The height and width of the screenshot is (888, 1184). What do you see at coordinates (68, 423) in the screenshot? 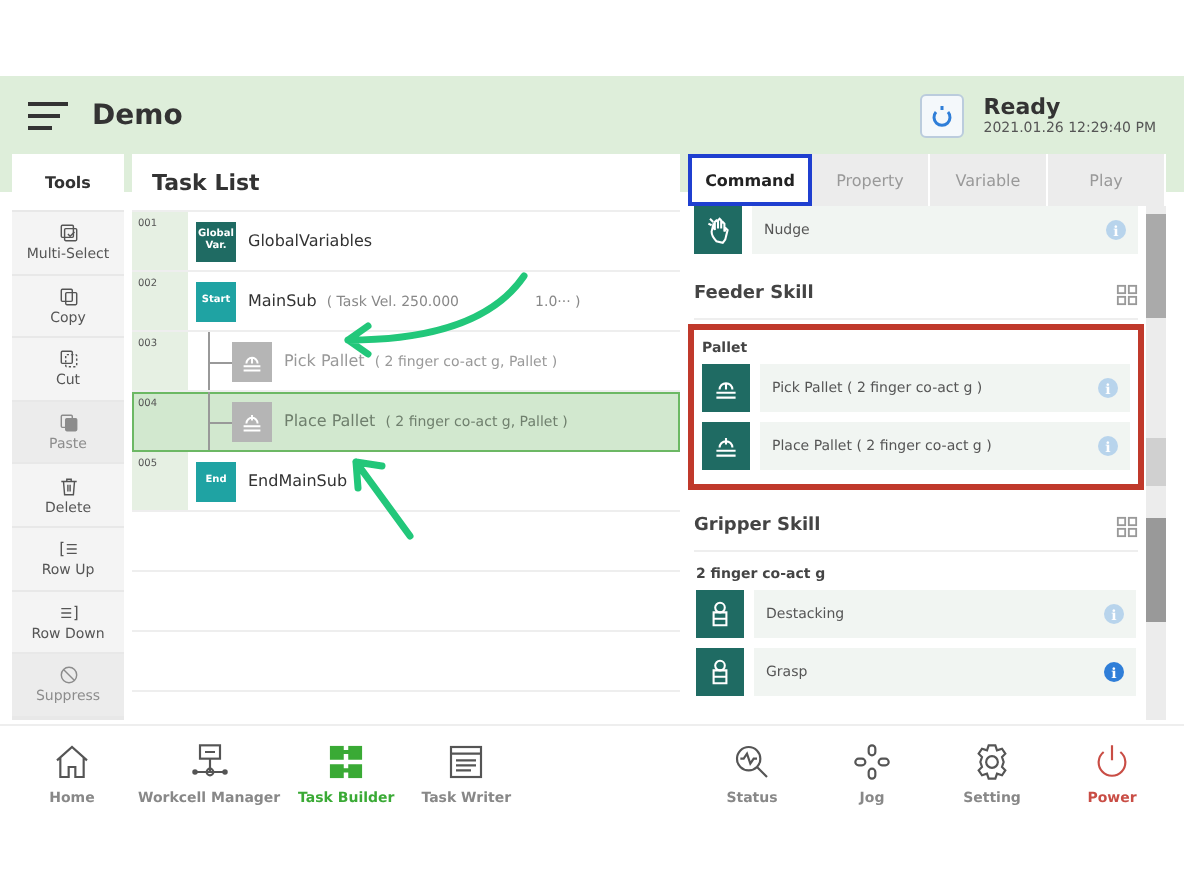
I see `paste-icon` at bounding box center [68, 423].